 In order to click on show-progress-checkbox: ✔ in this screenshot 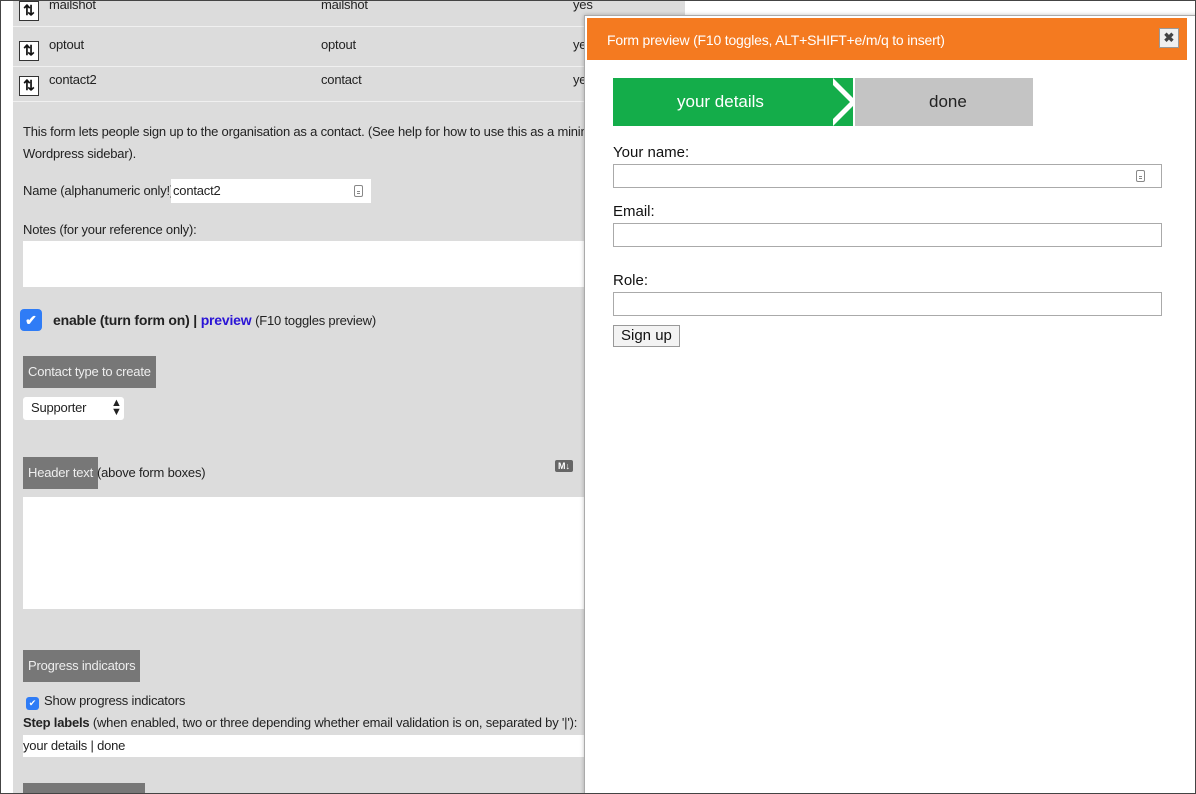, I will do `click(32, 703)`.